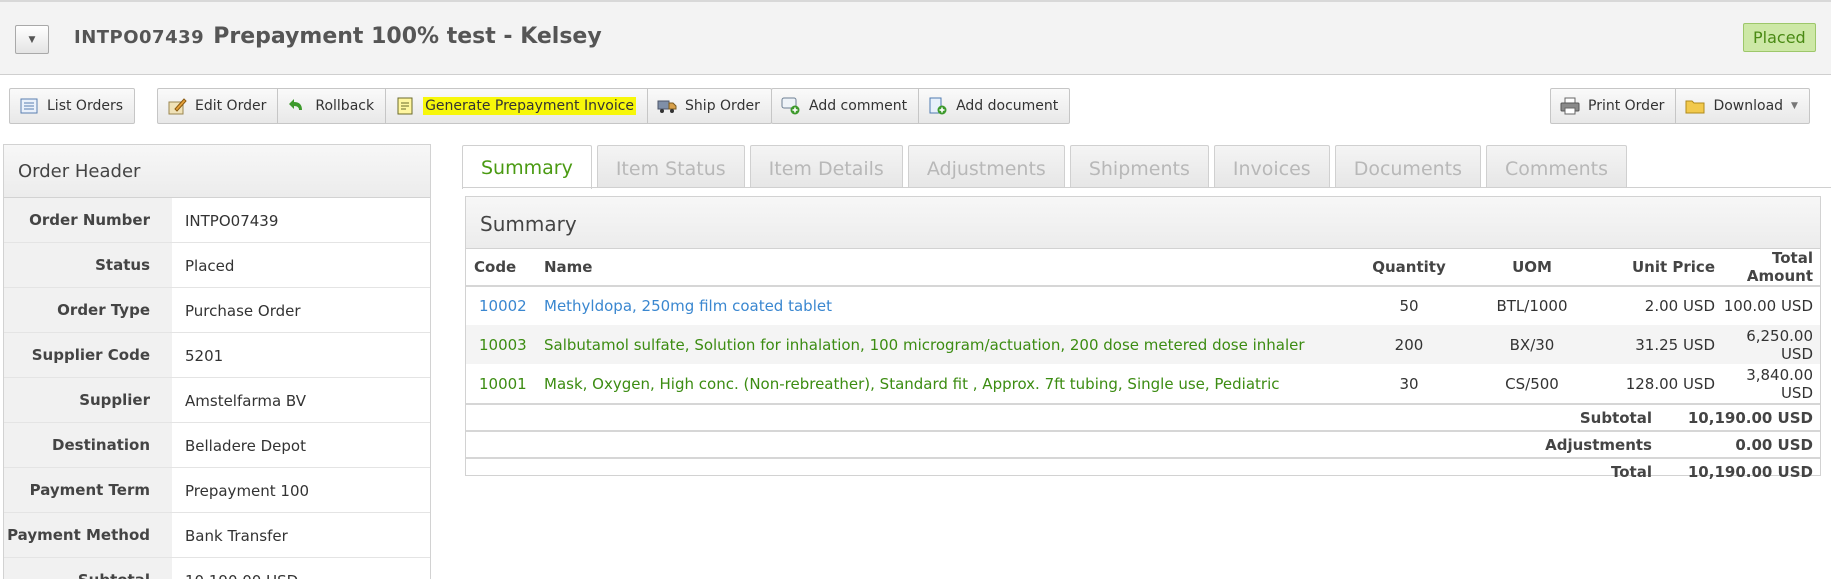 The width and height of the screenshot is (1831, 579). I want to click on adjustments-value: 0.00 USD, so click(1774, 444).